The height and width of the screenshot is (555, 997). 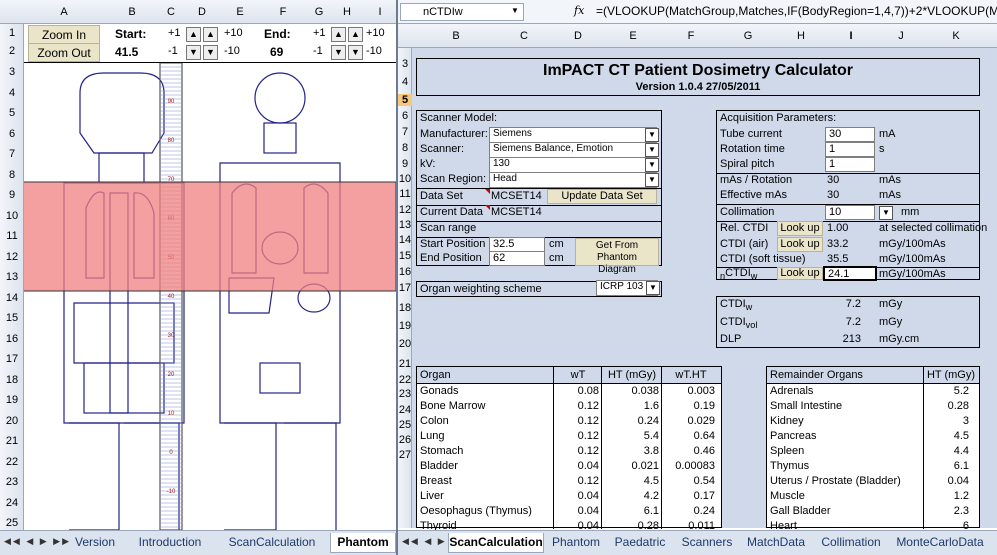 I want to click on end-up-arrow-icon: ▲, so click(x=338, y=34).